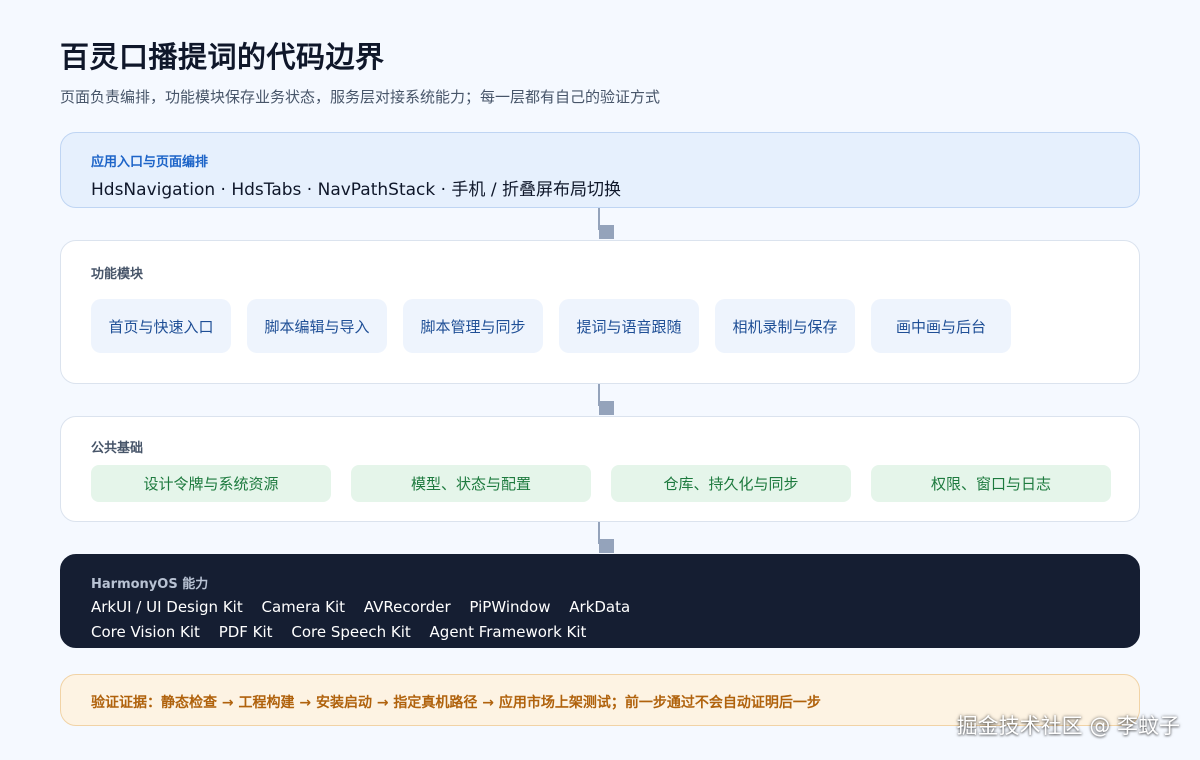 The width and height of the screenshot is (1200, 760). What do you see at coordinates (508, 632) in the screenshot?
I see `kit-agent-framework: Agent Framework Kit` at bounding box center [508, 632].